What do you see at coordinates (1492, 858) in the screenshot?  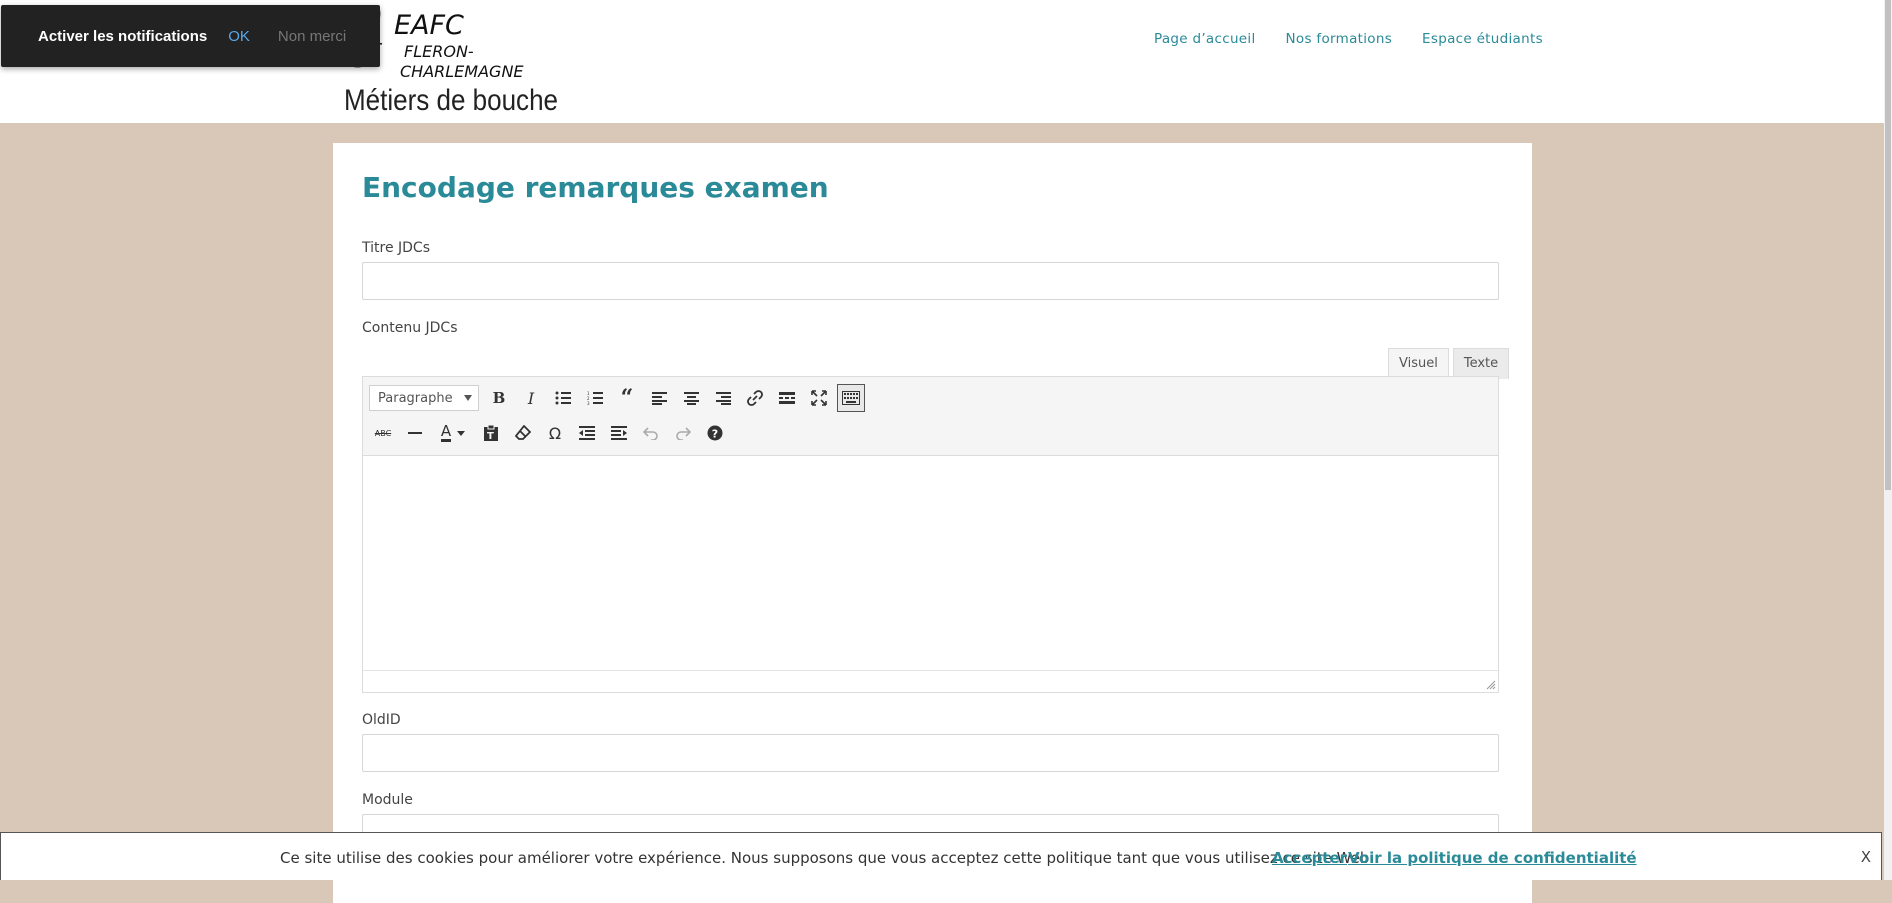 I see `privacy-policy-link: Voir la politique de confidentialité` at bounding box center [1492, 858].